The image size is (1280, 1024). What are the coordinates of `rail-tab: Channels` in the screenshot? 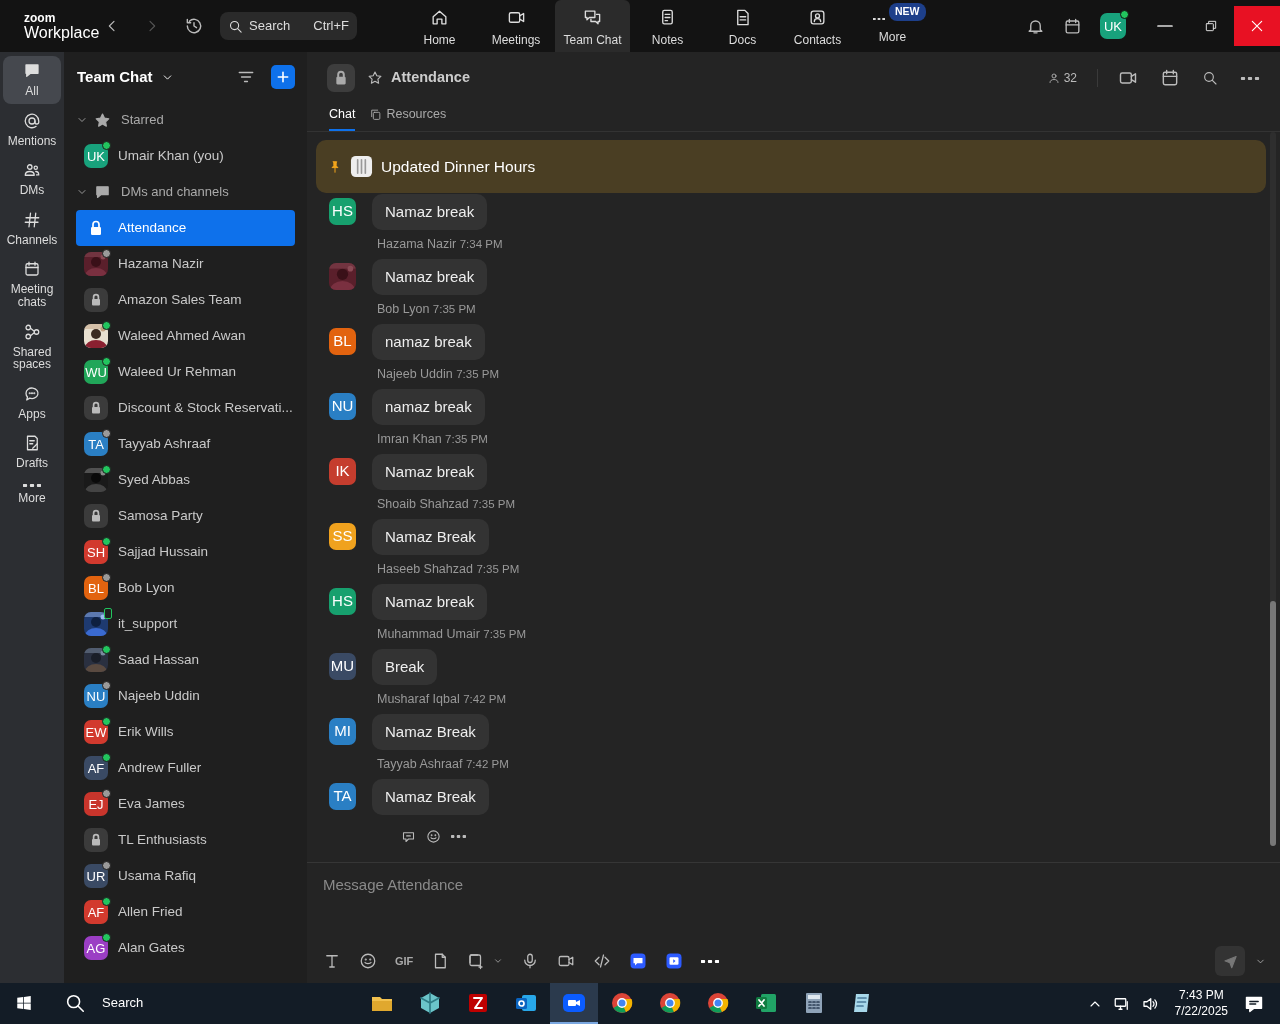 It's located at (32, 228).